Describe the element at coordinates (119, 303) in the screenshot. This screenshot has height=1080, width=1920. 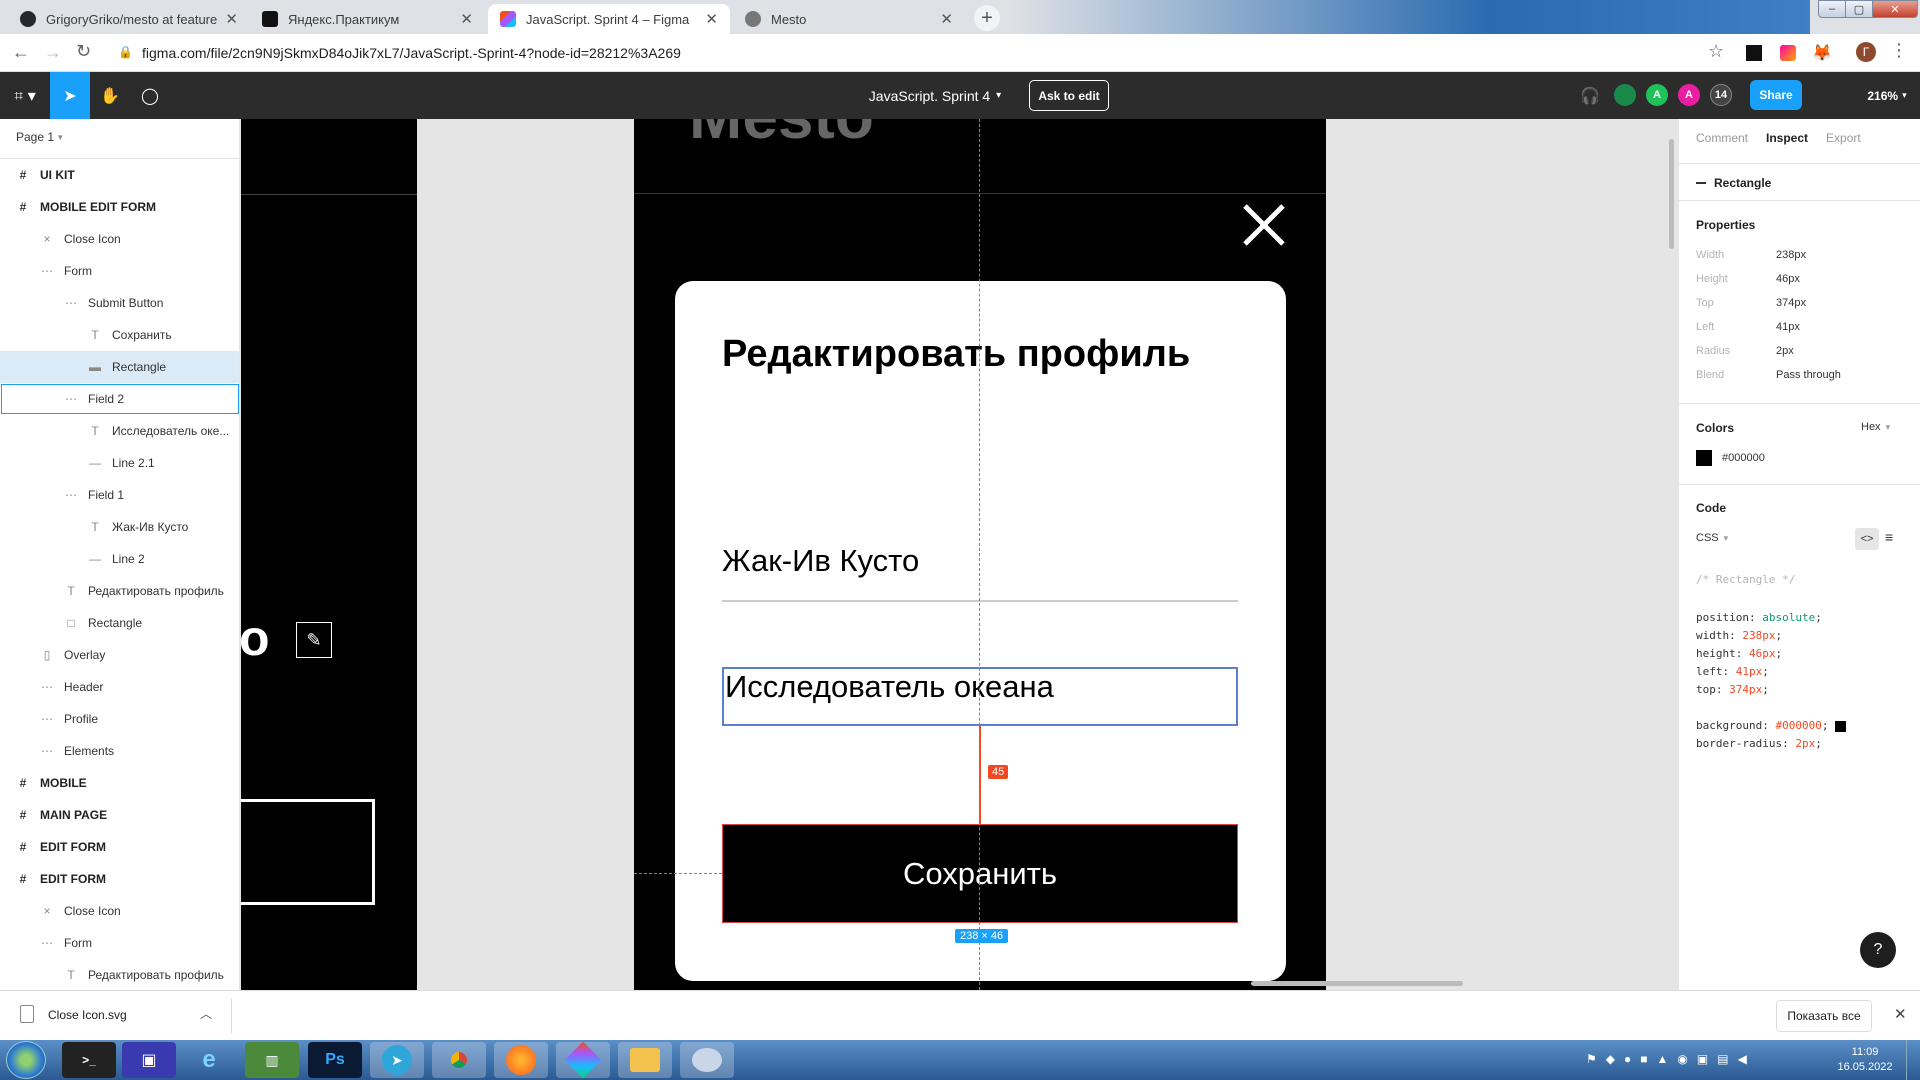
I see `layer-item: ⋯ Submit Button` at that location.